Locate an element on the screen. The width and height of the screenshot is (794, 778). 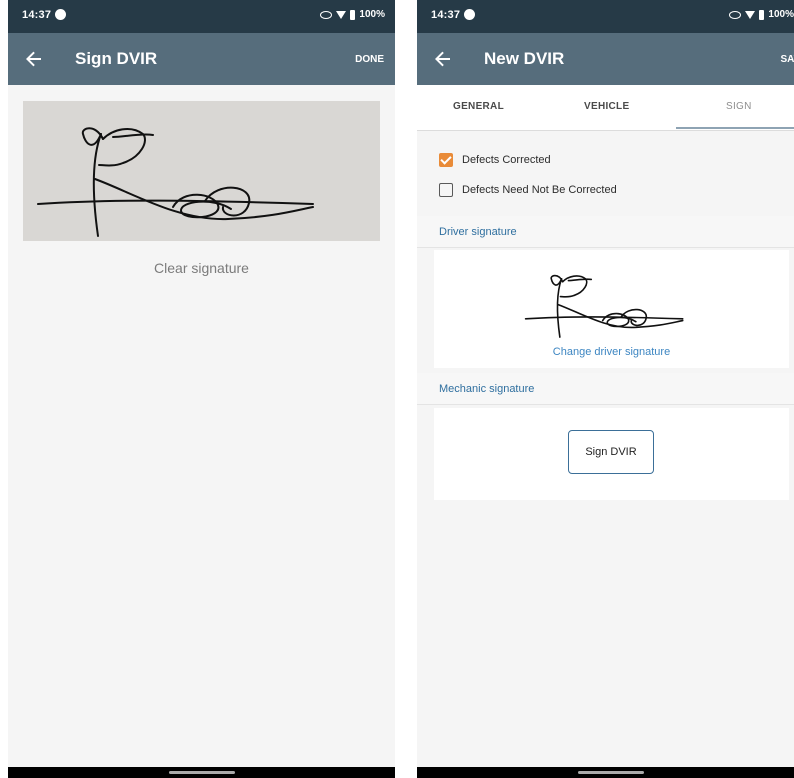
mechanic-signature-card: Sign DVIR is located at coordinates (611, 454).